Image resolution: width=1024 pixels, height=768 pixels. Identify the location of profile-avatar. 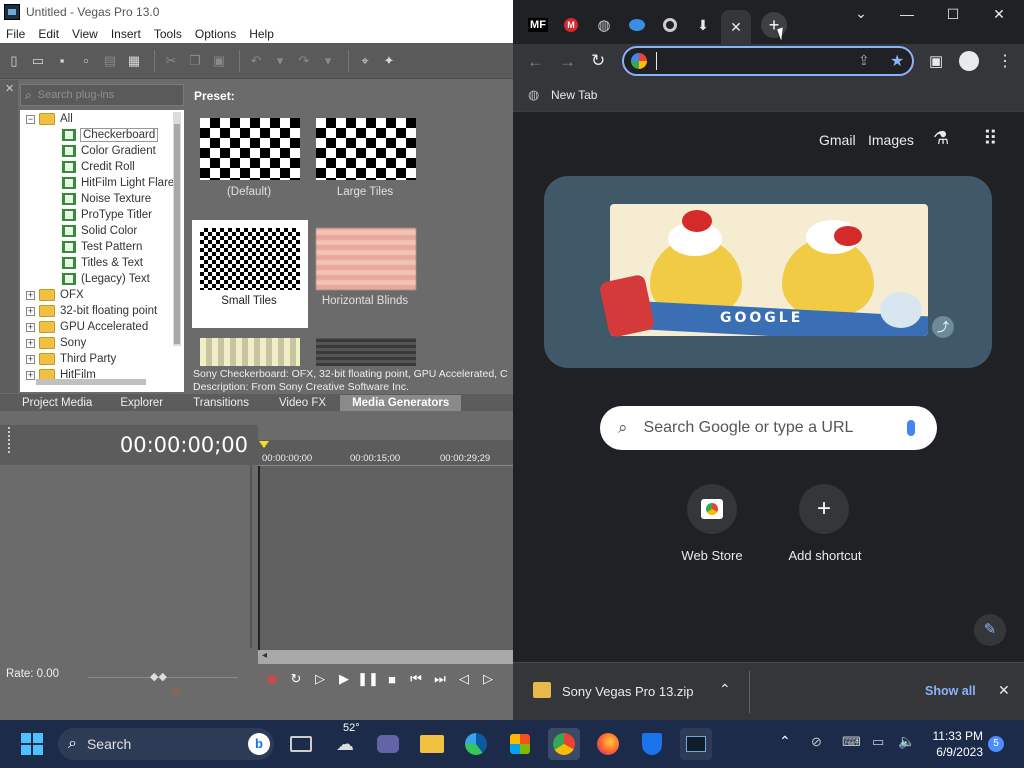
(969, 61).